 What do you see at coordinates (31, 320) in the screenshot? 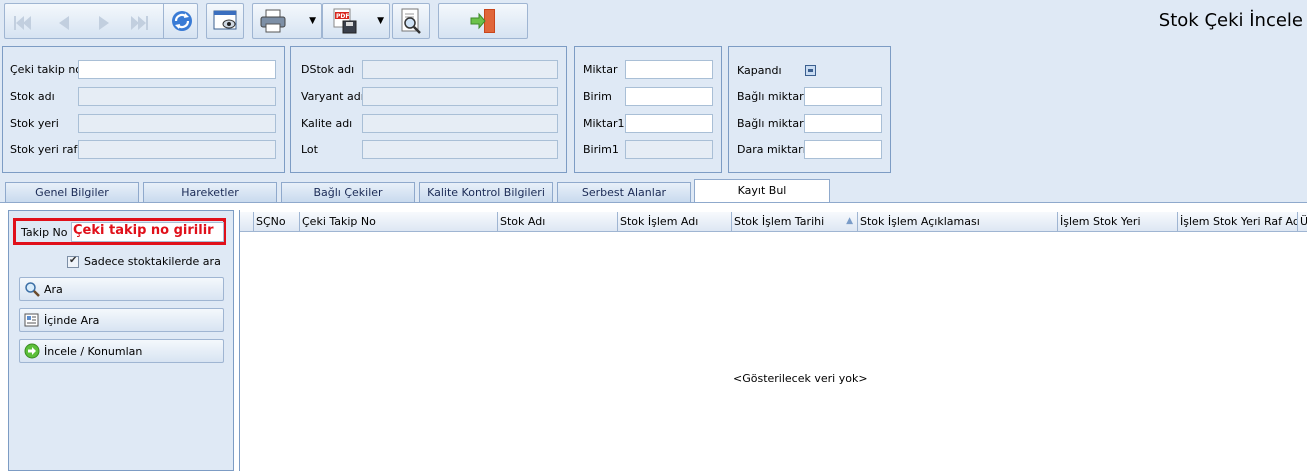
I see `find-in-list-icon` at bounding box center [31, 320].